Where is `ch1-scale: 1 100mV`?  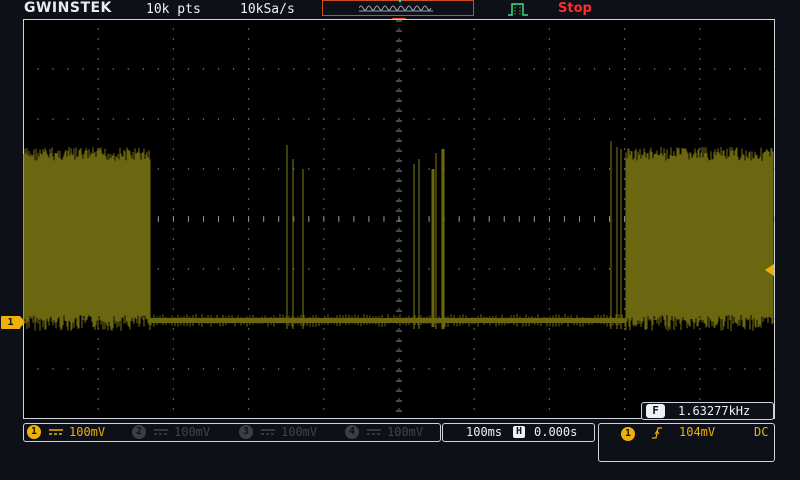
ch1-scale: 1 100mV is located at coordinates (66, 432).